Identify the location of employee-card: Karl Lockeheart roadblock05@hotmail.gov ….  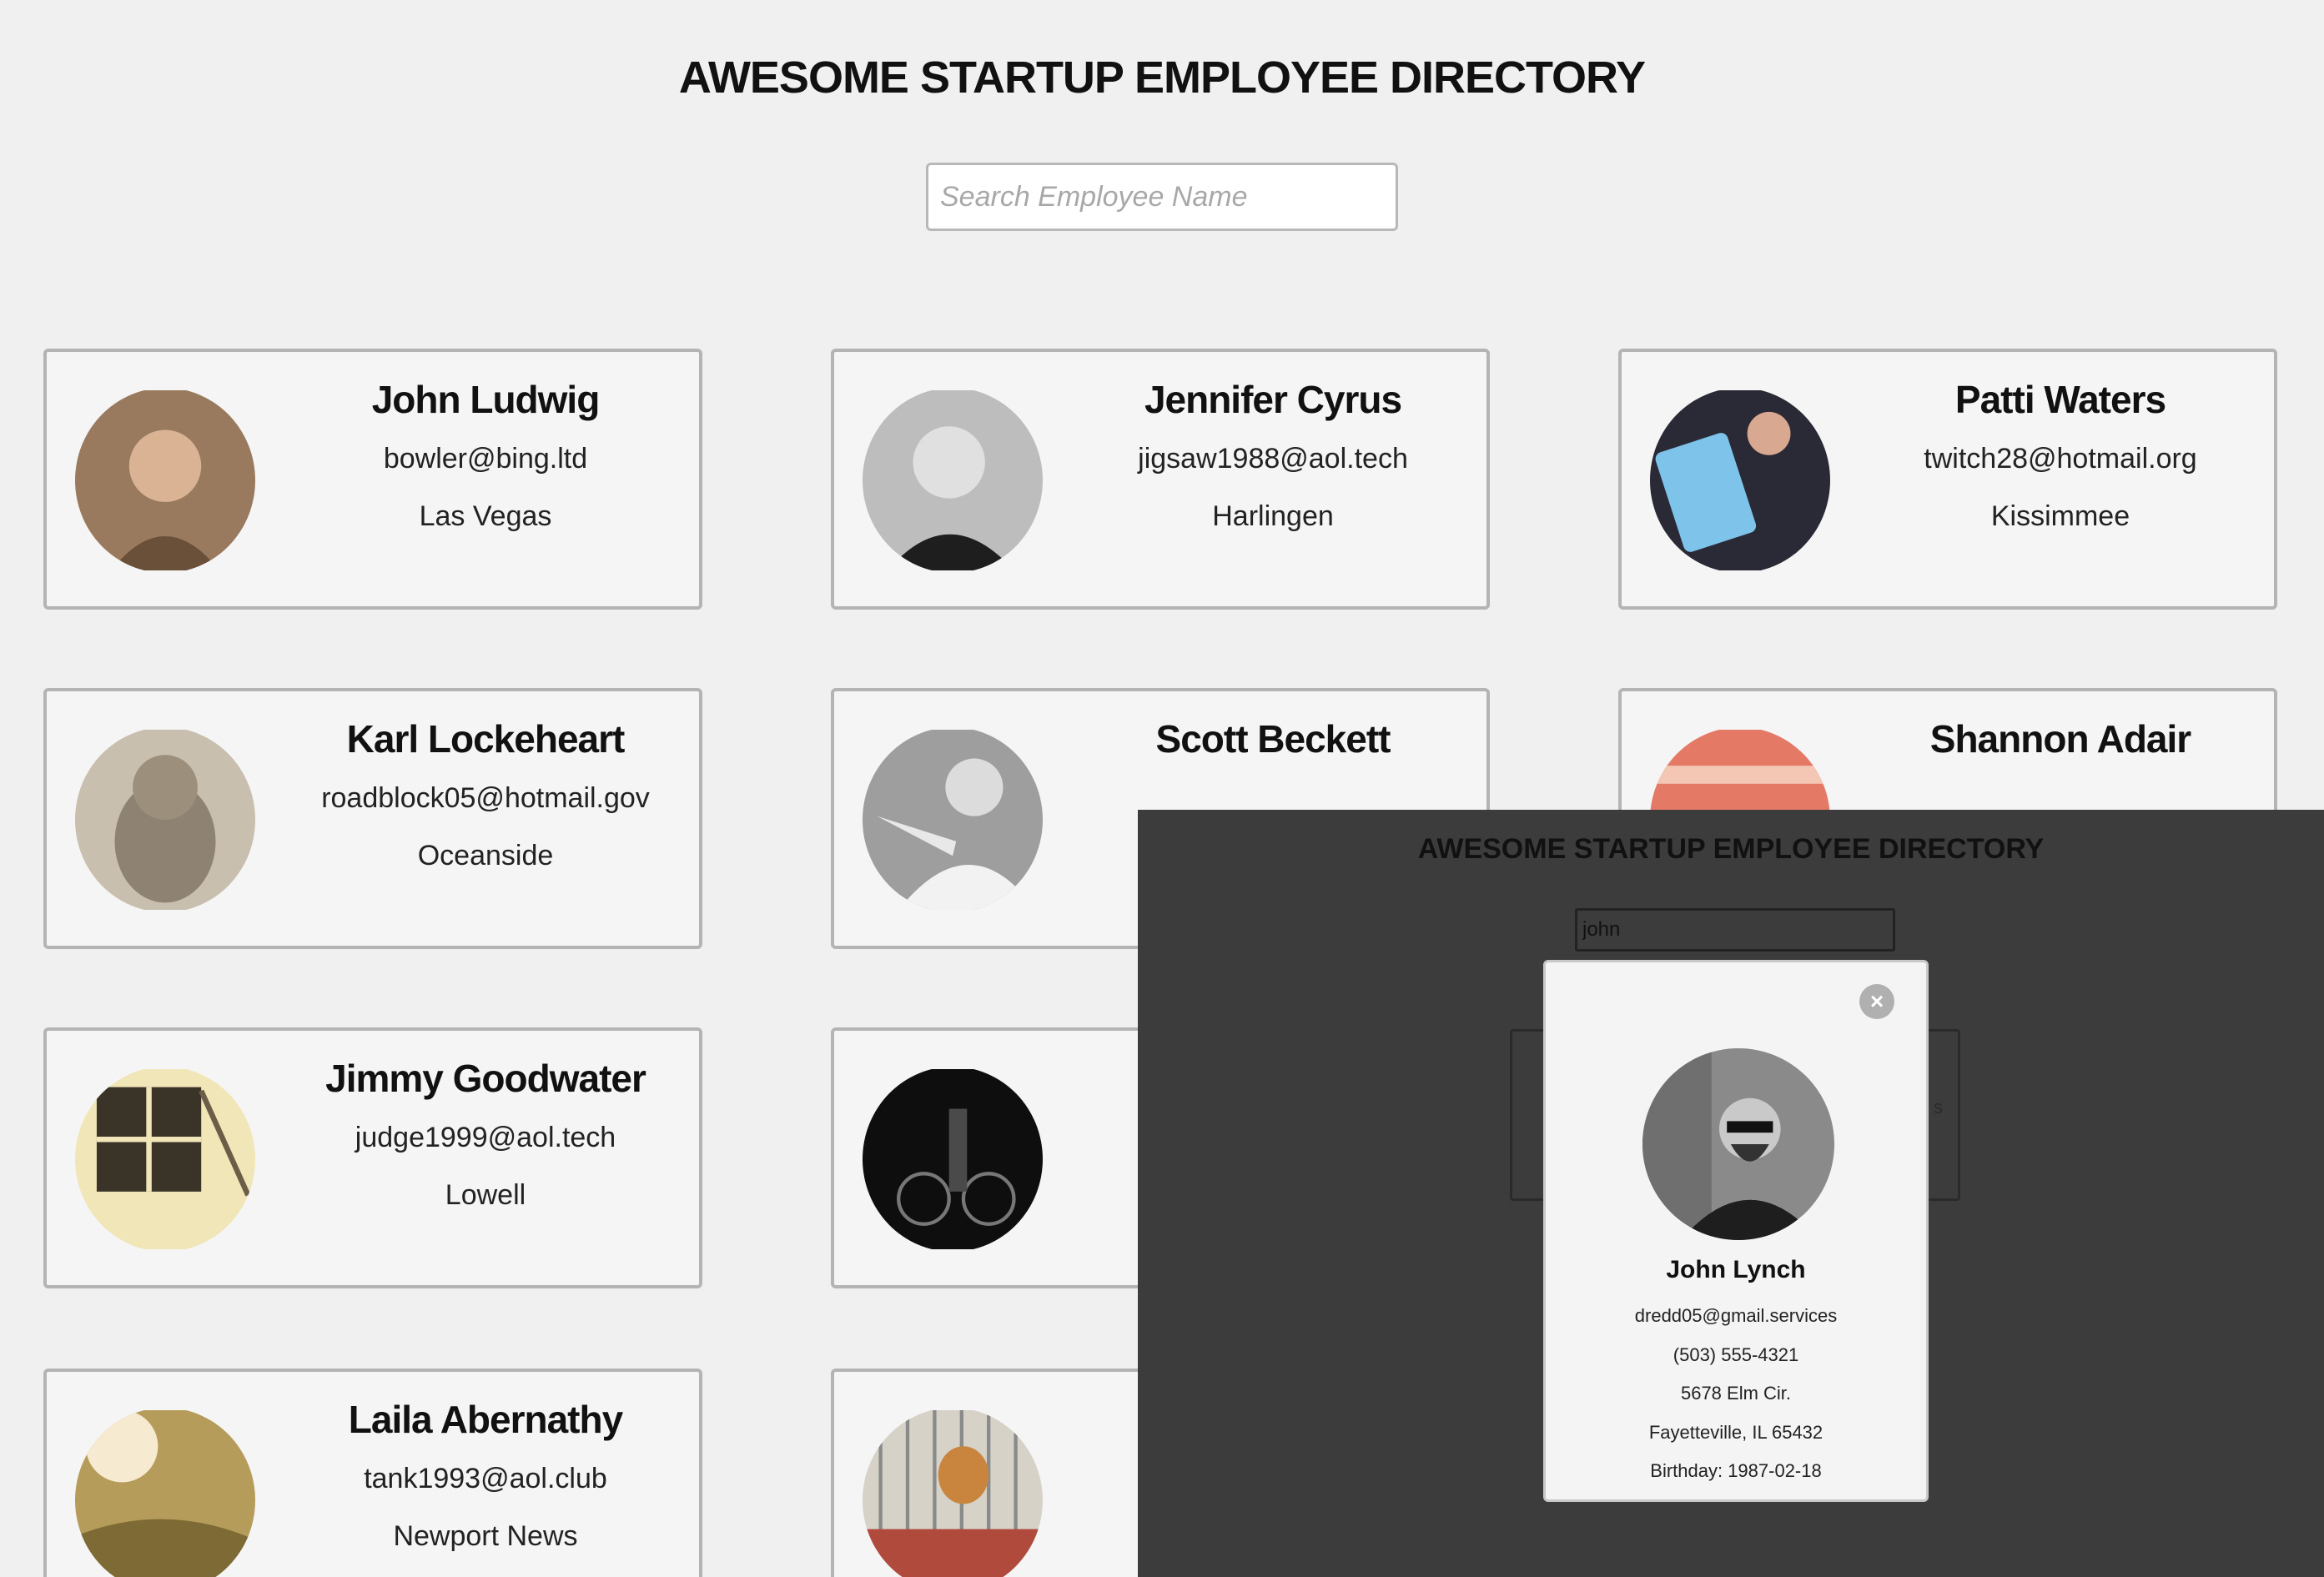
(372, 818).